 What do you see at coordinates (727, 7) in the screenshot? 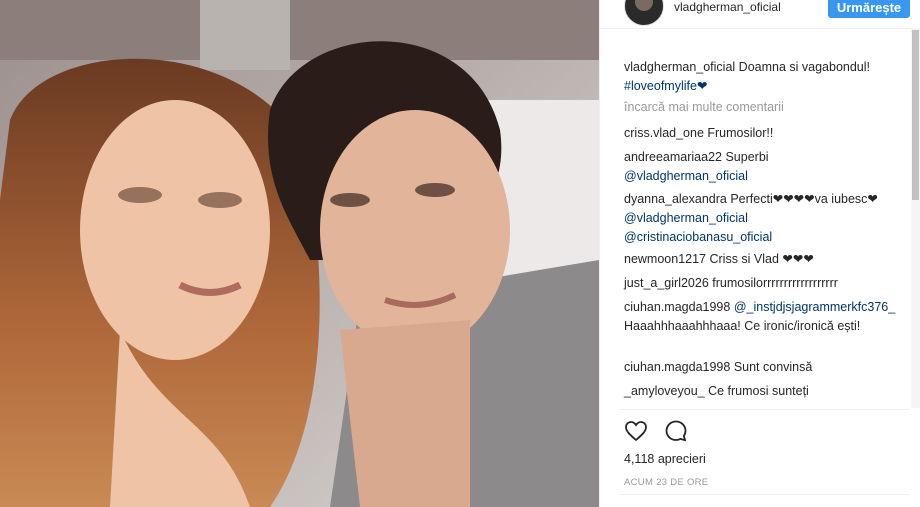
I see `header-username: vladgherman_oficial` at bounding box center [727, 7].